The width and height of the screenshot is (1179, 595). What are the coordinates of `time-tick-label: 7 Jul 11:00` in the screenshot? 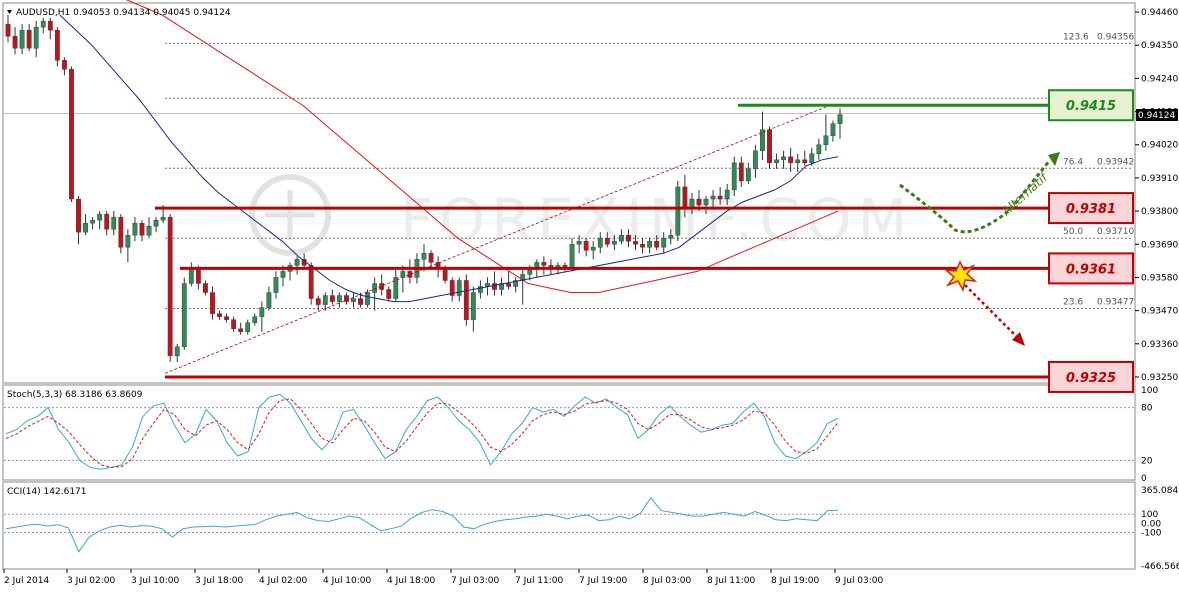 It's located at (539, 581).